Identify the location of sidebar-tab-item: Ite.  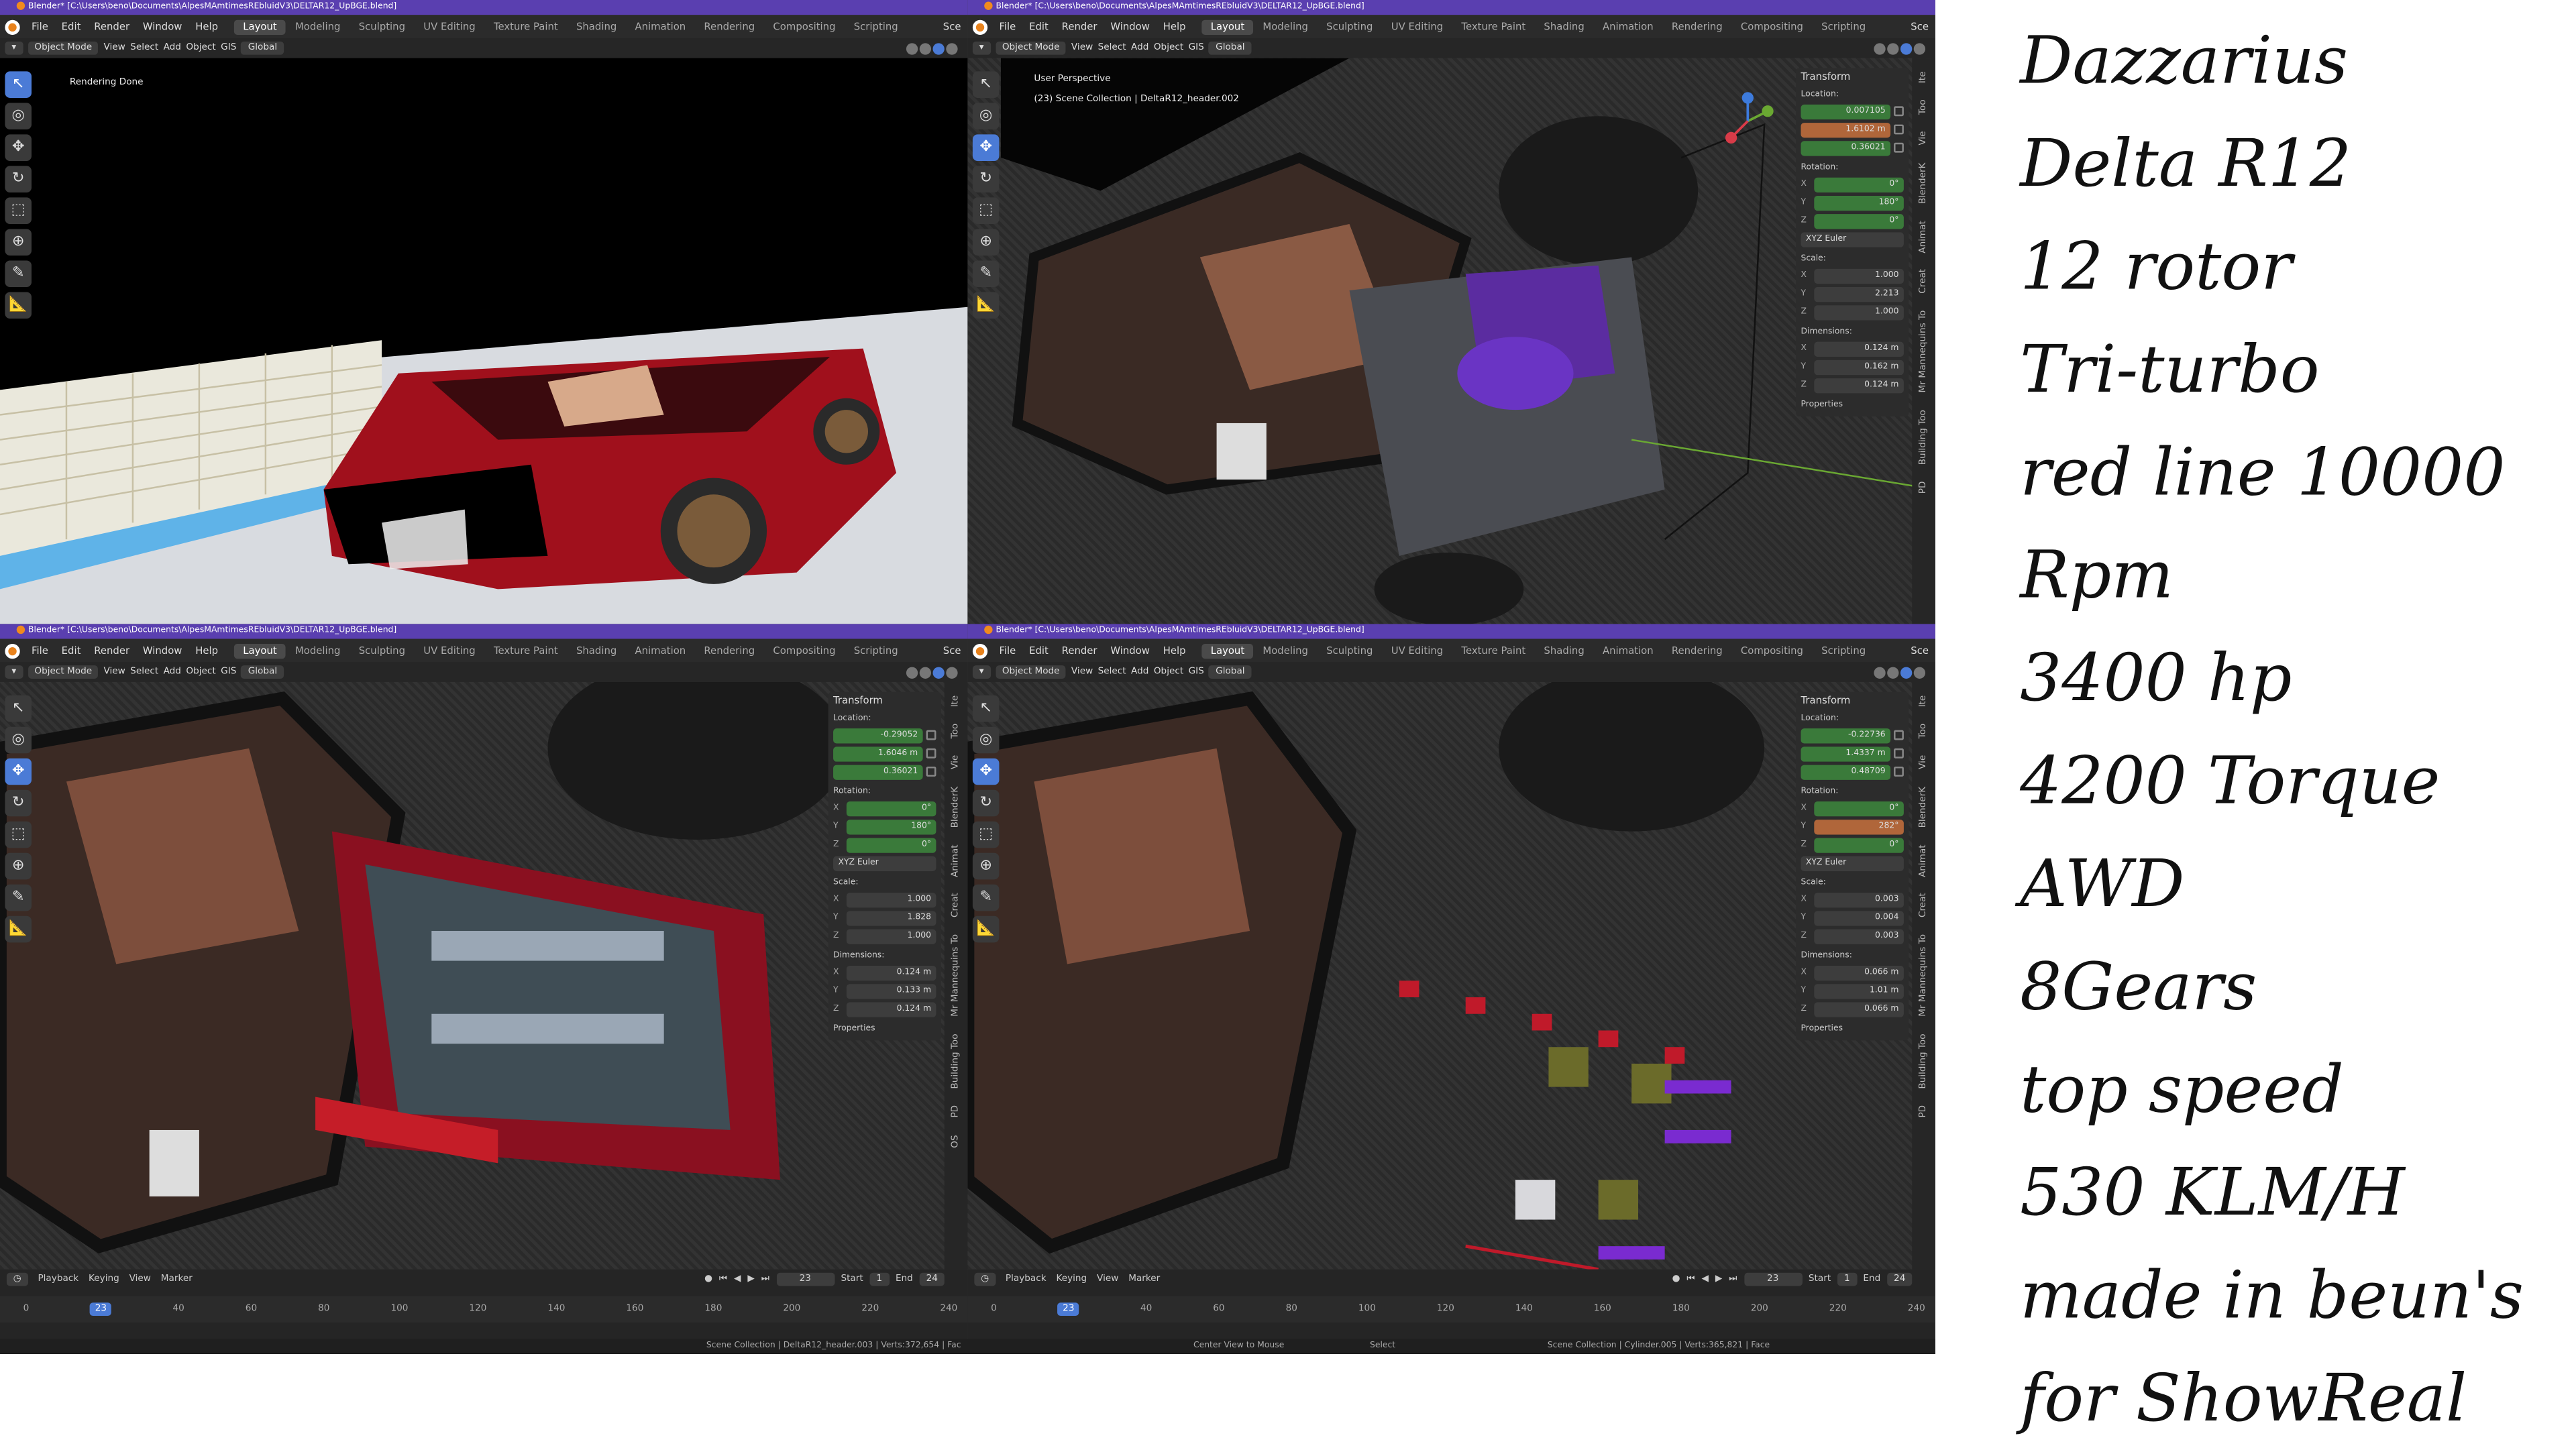
(1924, 701).